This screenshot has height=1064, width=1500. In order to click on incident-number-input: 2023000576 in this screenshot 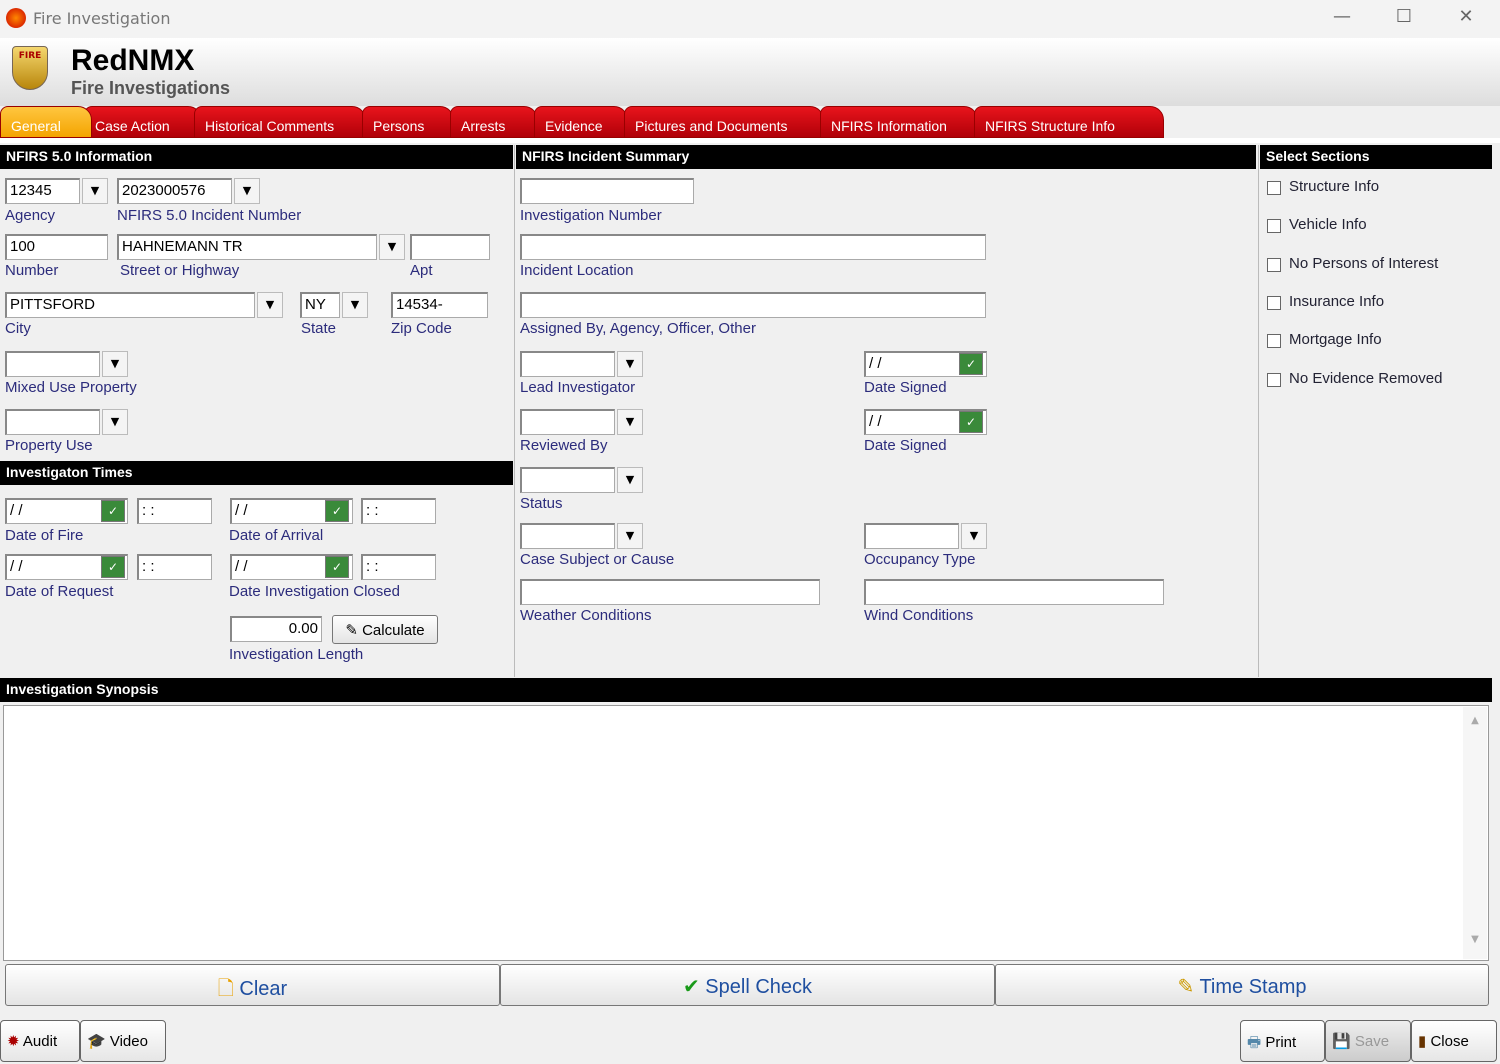, I will do `click(174, 191)`.